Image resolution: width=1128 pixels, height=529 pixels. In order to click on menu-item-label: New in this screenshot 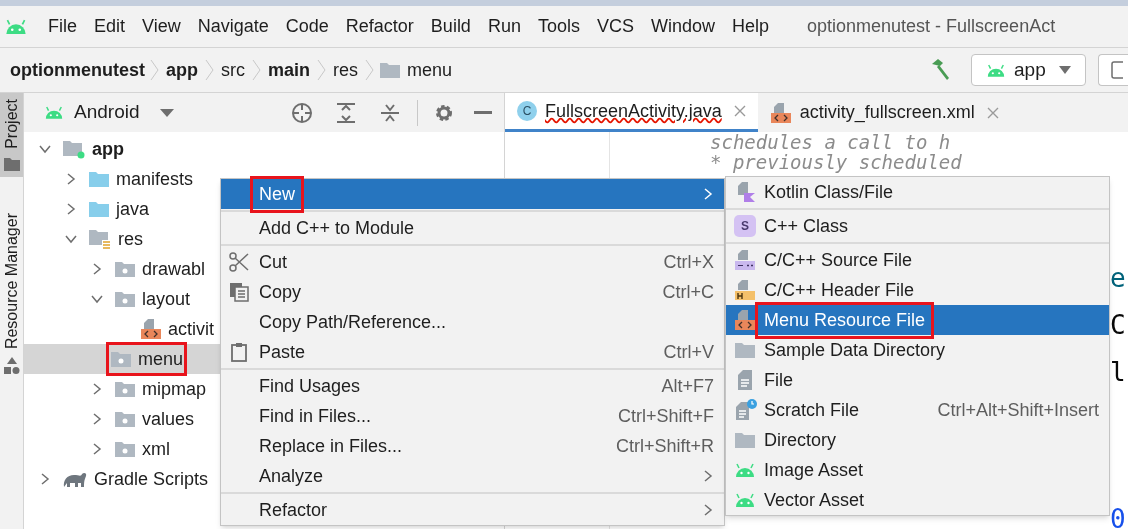, I will do `click(277, 194)`.